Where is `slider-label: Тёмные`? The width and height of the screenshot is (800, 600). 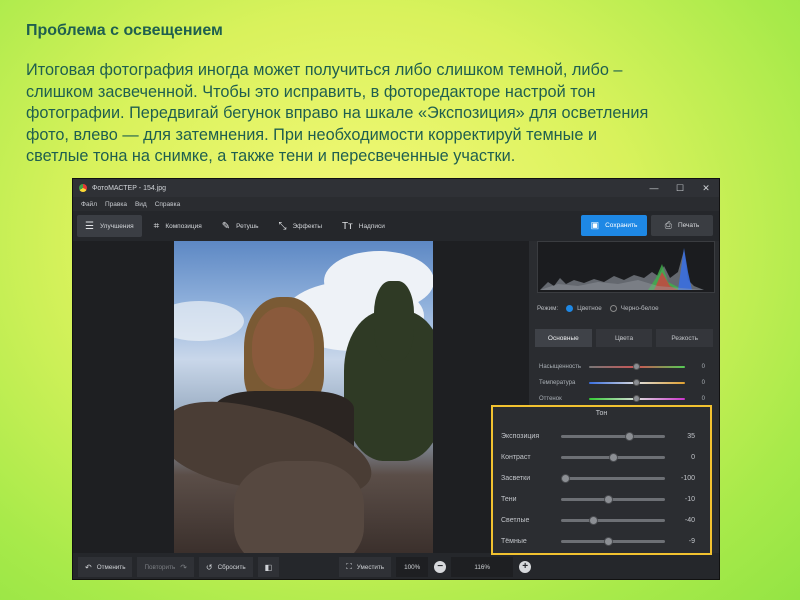 slider-label: Тёмные is located at coordinates (514, 541).